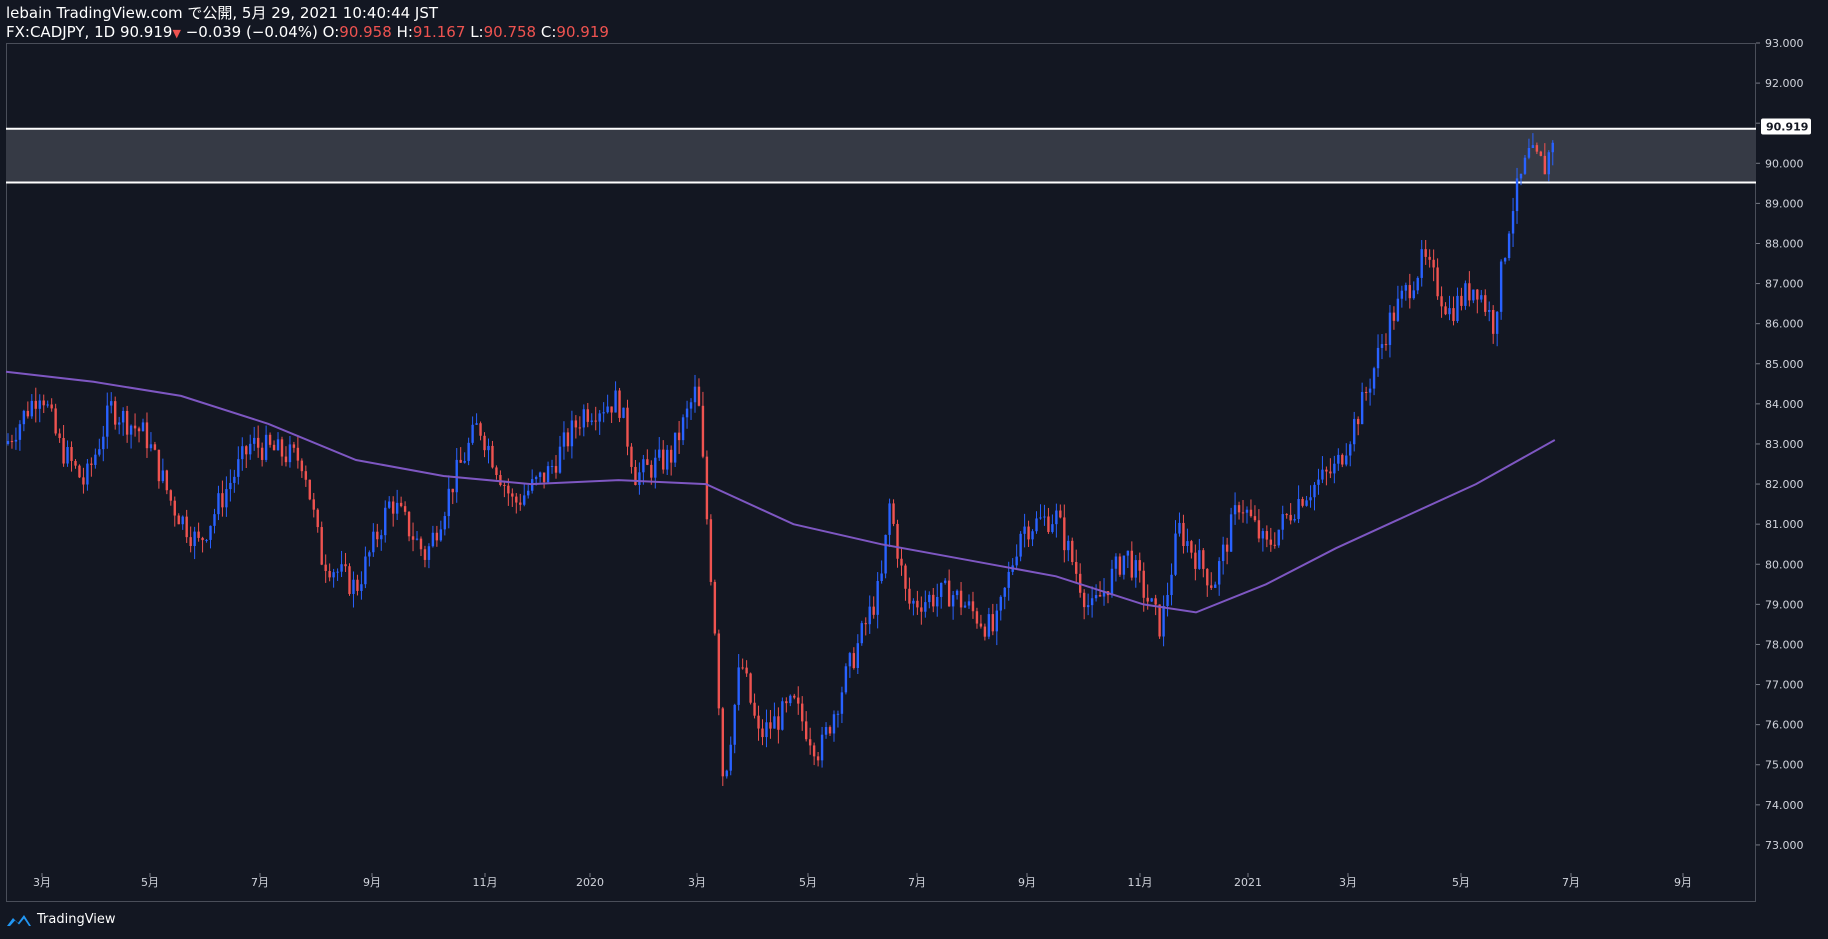 The width and height of the screenshot is (1828, 939). What do you see at coordinates (1784, 83) in the screenshot?
I see `y-tick-label: 92.000` at bounding box center [1784, 83].